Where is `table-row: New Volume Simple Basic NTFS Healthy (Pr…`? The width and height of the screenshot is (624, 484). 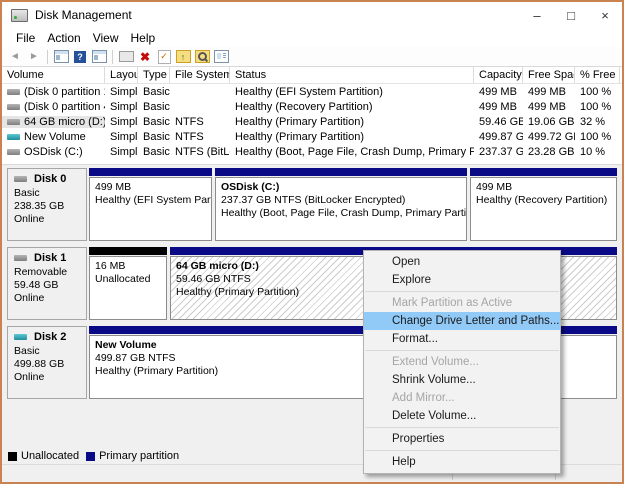
table-row: New Volume Simple Basic NTFS Healthy (Pr… is located at coordinates (312, 136).